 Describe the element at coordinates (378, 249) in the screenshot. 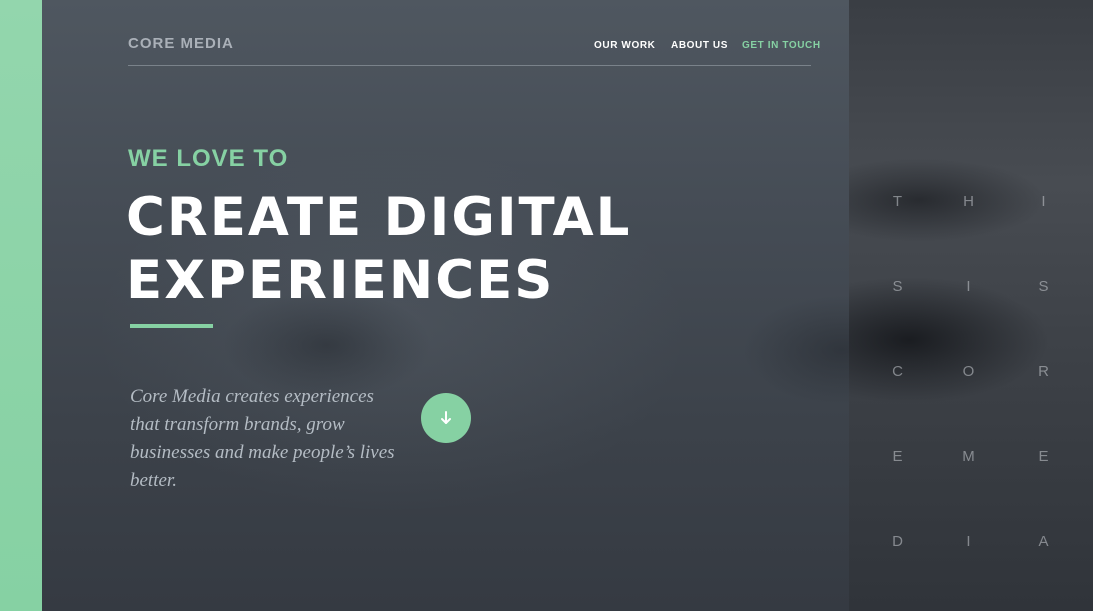

I see `hero-headline: CREATE DIGITAL EXPERIENCES` at that location.